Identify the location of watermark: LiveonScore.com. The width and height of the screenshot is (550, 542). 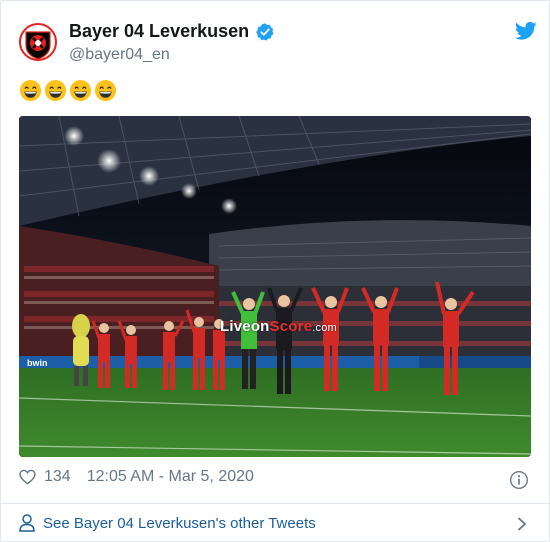
(278, 326).